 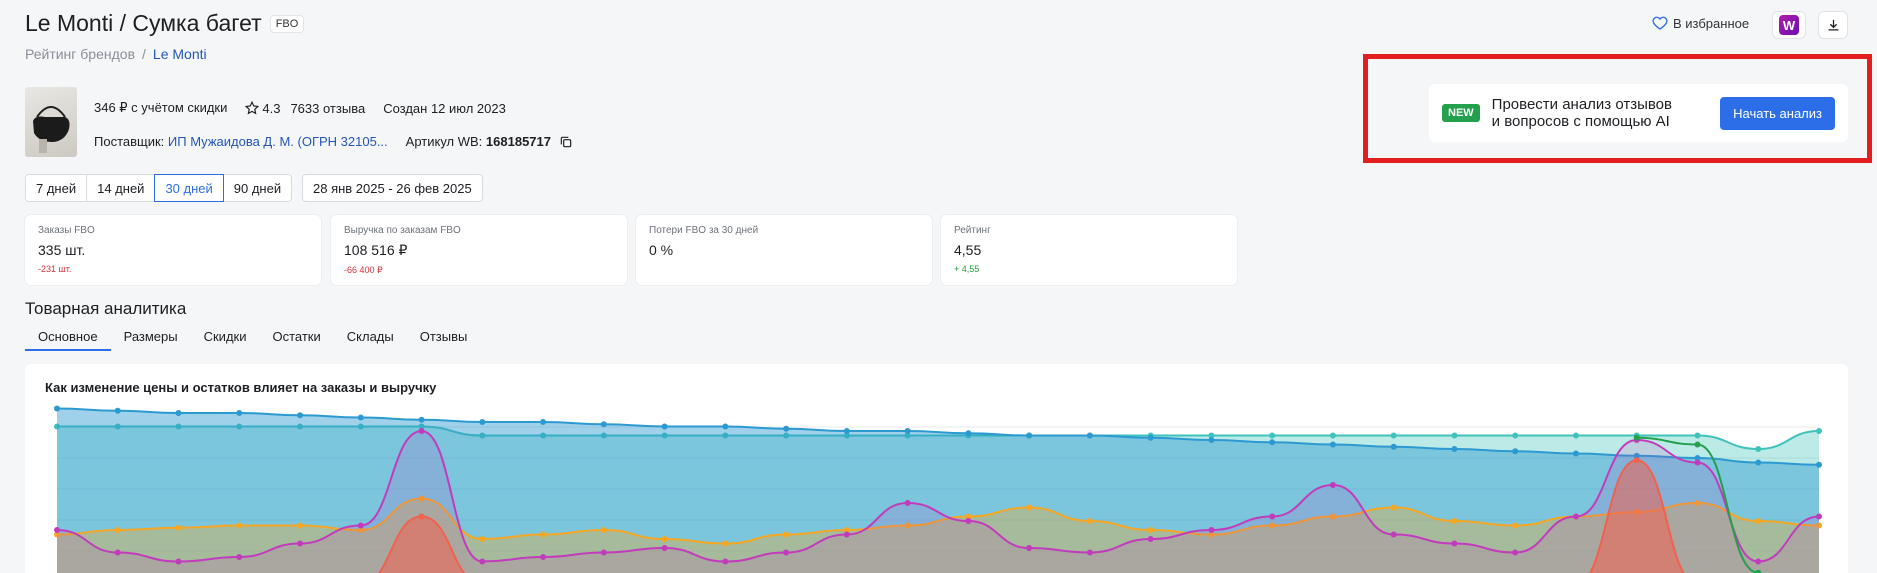 What do you see at coordinates (296, 338) in the screenshot?
I see `tab-stock: Остатки` at bounding box center [296, 338].